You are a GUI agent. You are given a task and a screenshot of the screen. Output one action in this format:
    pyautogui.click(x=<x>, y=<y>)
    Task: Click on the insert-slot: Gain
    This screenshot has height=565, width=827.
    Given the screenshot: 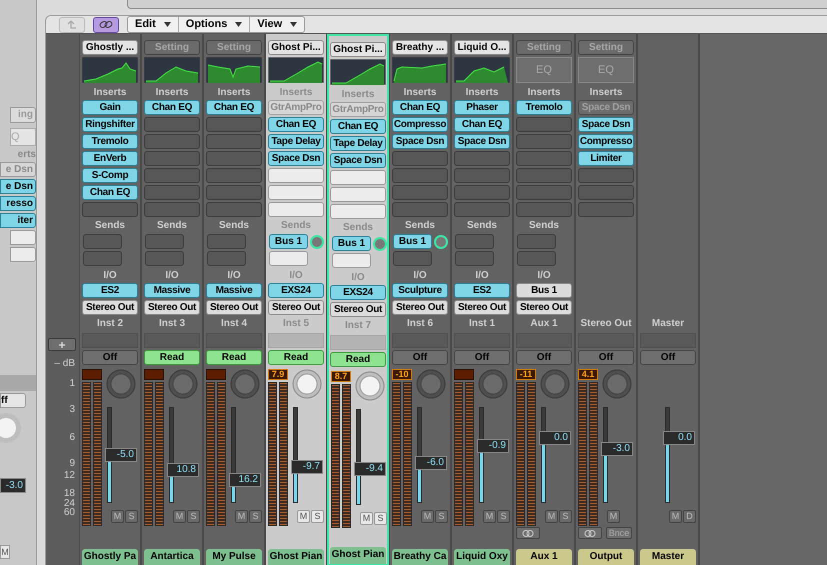 What is the action you would take?
    pyautogui.click(x=110, y=107)
    